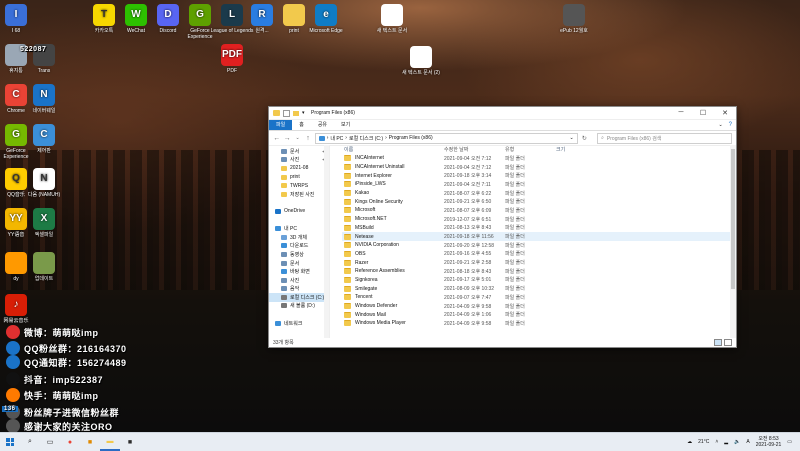 The image size is (800, 451). What do you see at coordinates (539, 236) in the screenshot?
I see `table-row: Netease 2021-09-18 오후 11:56 파일 폴더` at bounding box center [539, 236].